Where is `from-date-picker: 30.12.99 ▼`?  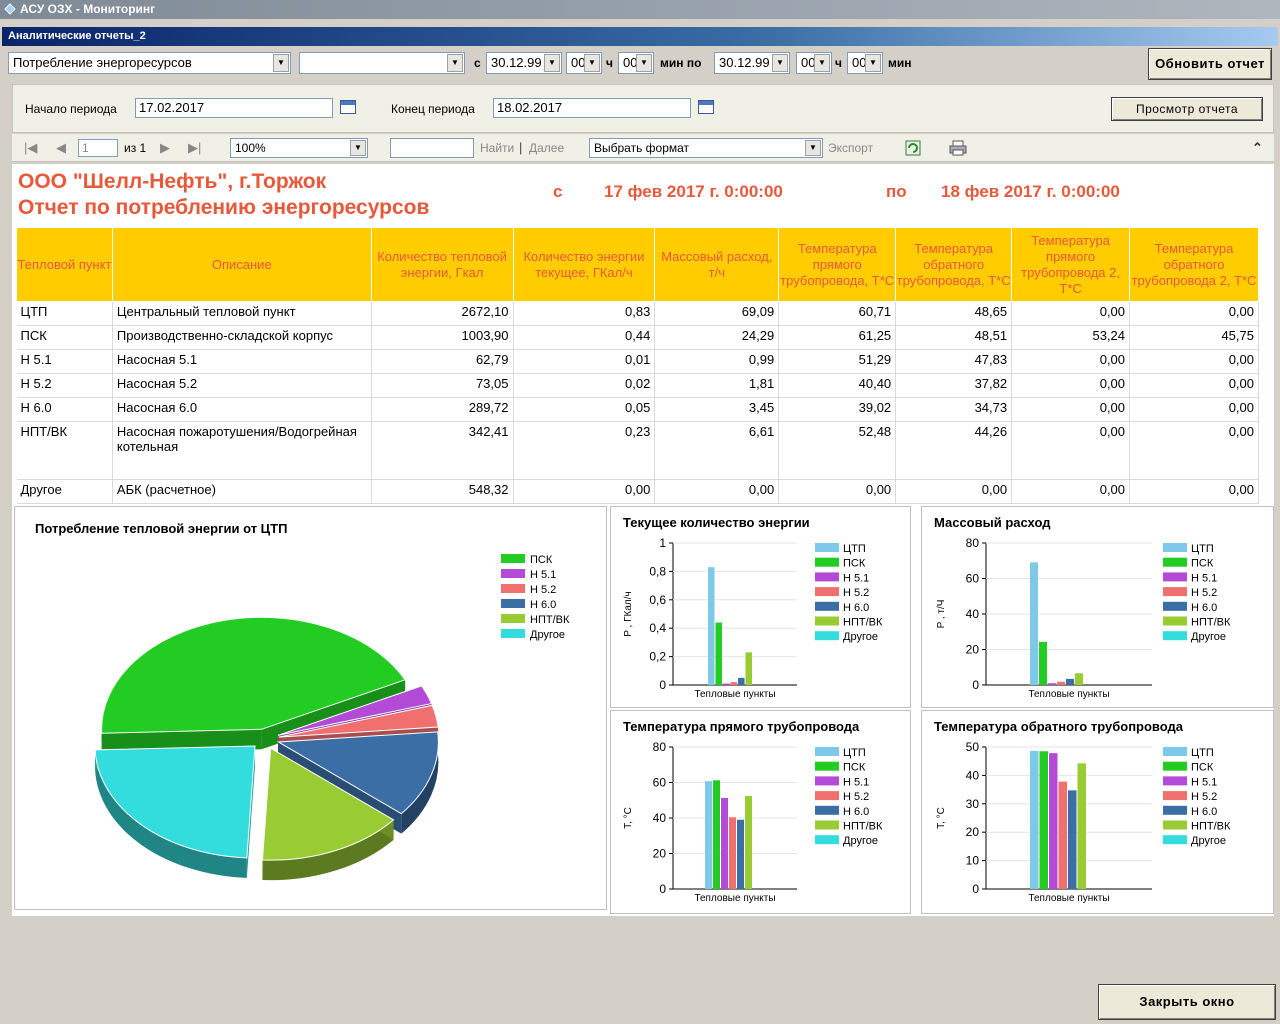 from-date-picker: 30.12.99 ▼ is located at coordinates (524, 63).